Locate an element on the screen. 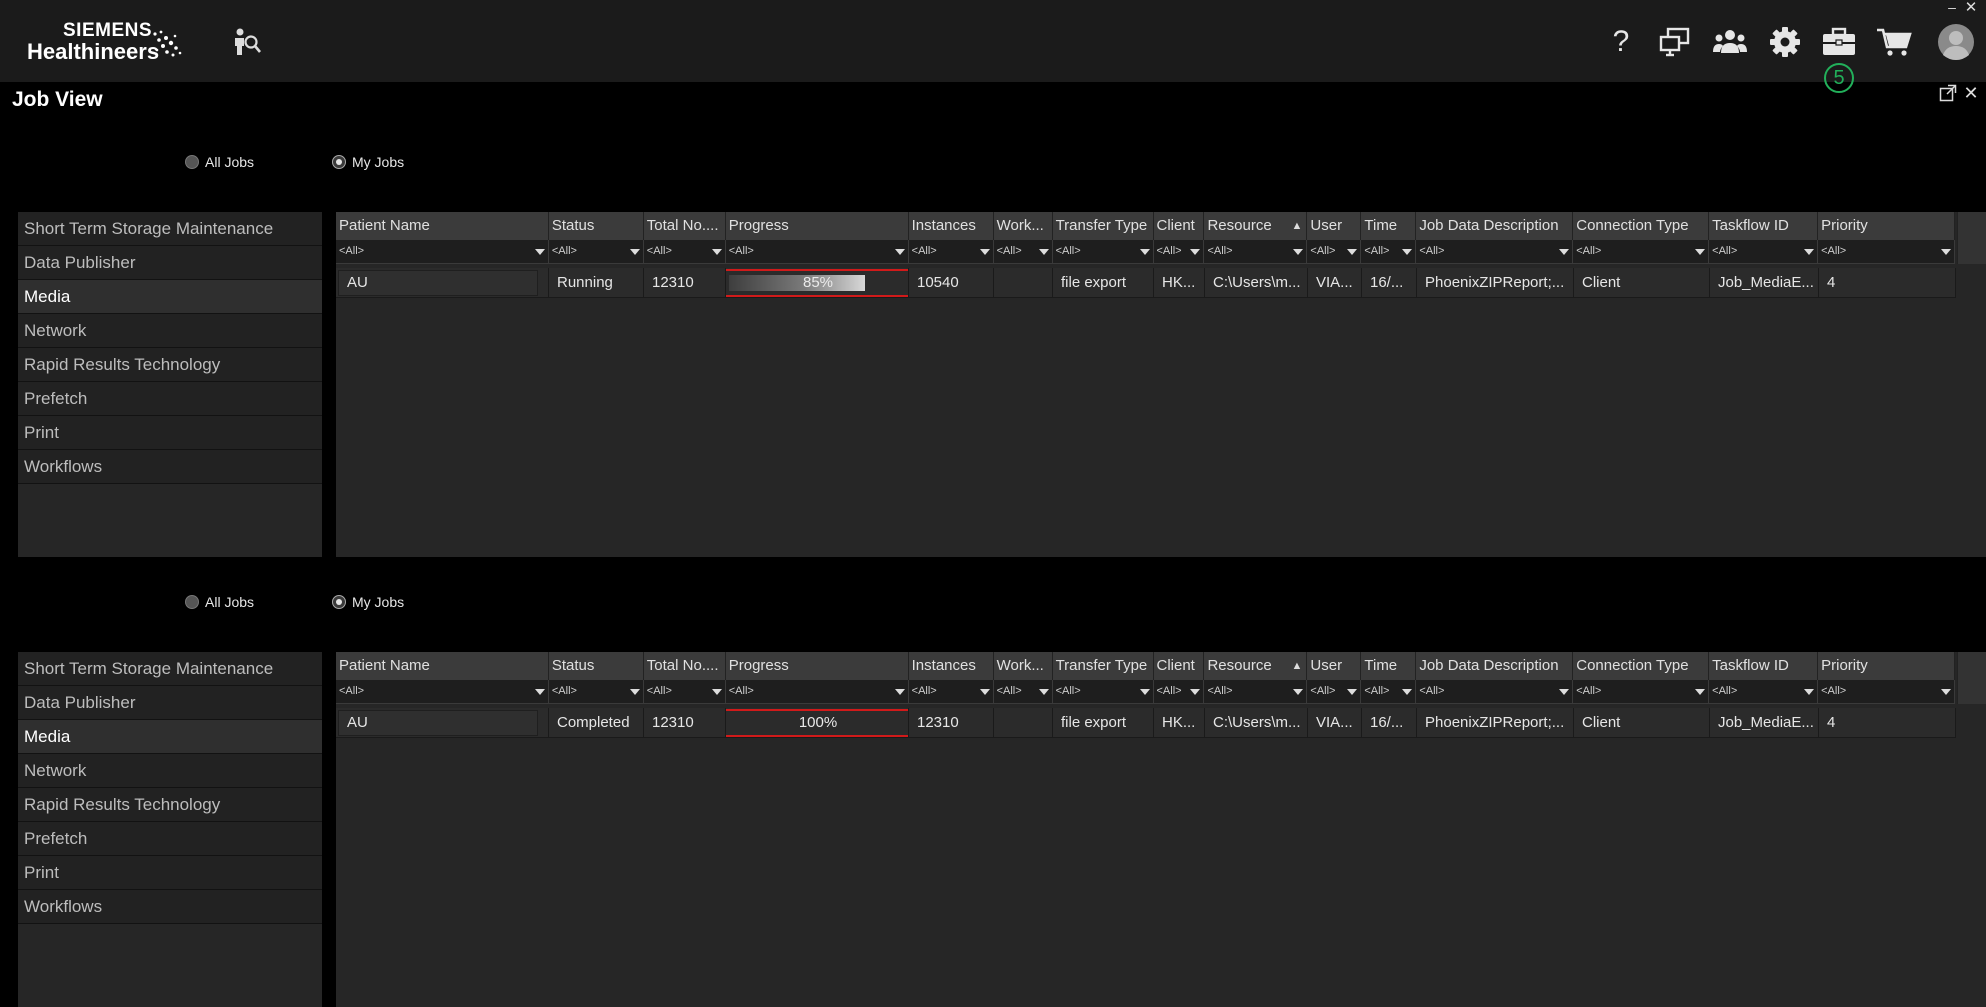  users-group-icon is located at coordinates (1730, 42).